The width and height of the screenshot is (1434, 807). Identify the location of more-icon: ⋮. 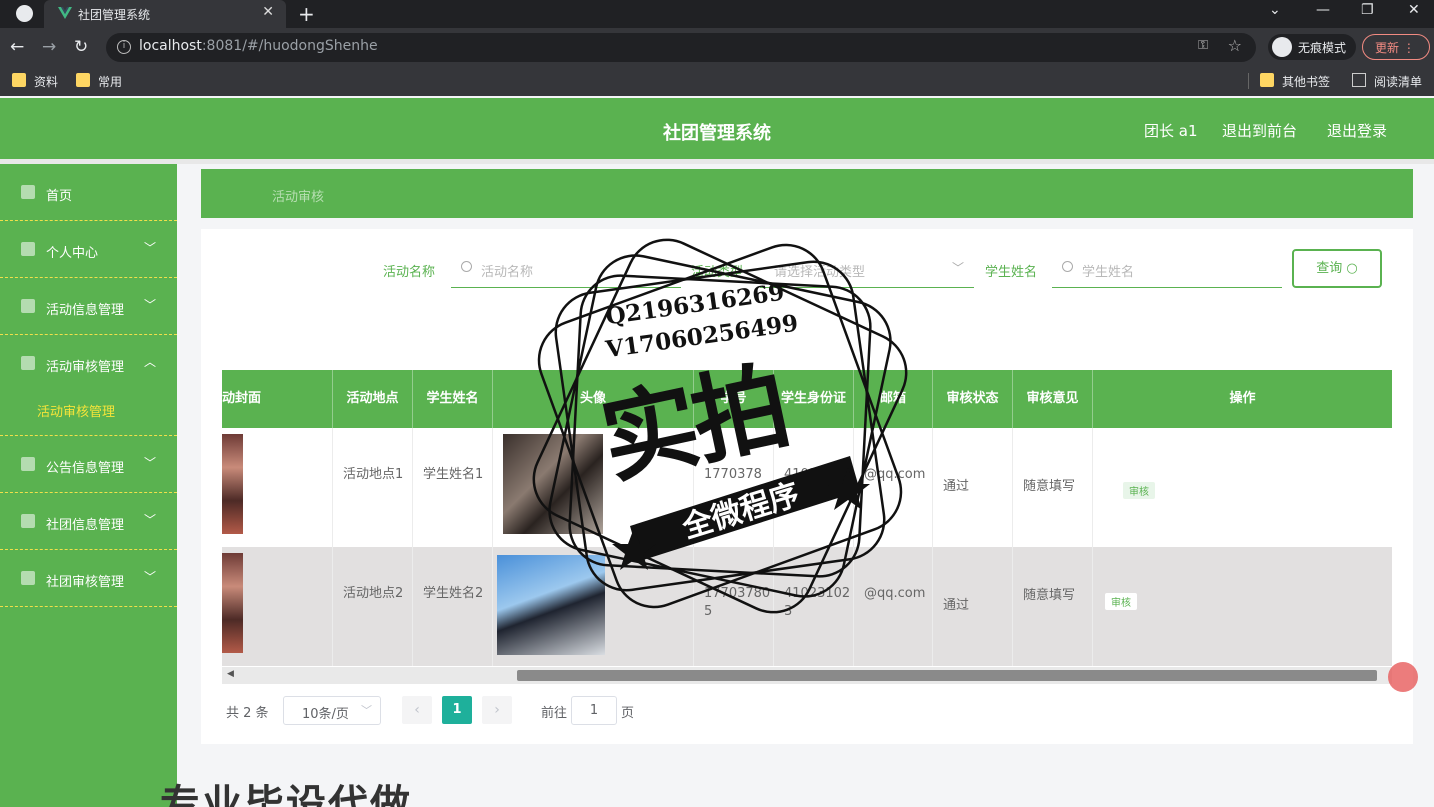
(1408, 48).